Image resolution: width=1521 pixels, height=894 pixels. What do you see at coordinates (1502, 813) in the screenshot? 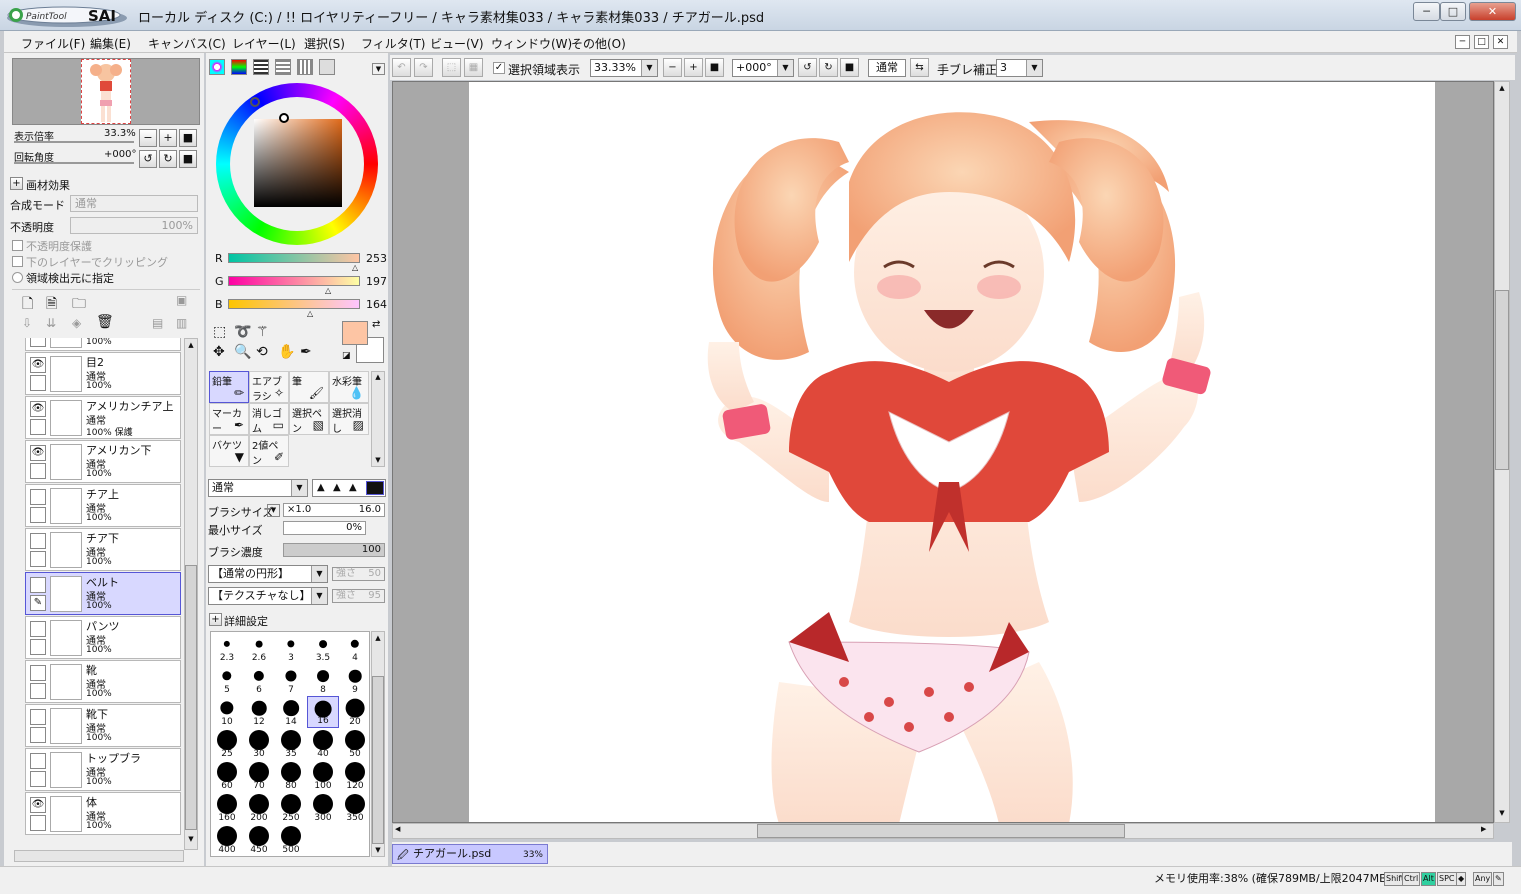
I see `canvas-scroll-down-icon: ▼` at bounding box center [1502, 813].